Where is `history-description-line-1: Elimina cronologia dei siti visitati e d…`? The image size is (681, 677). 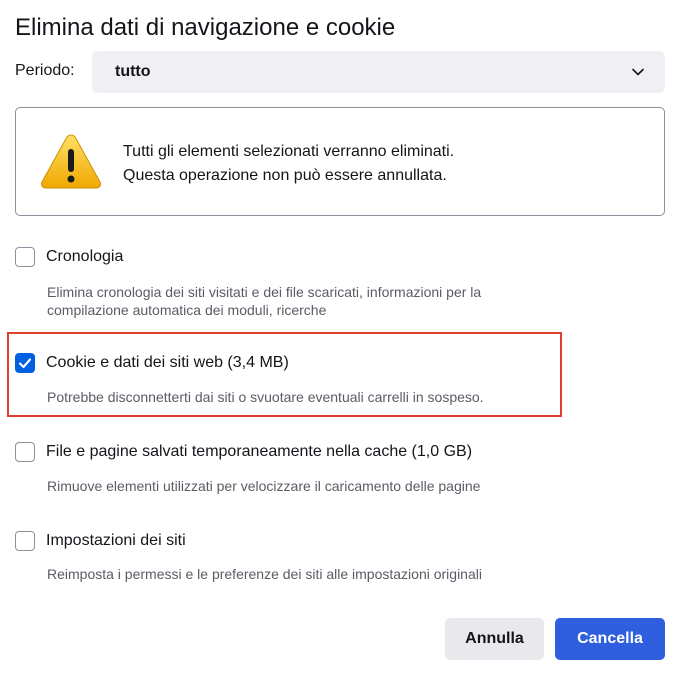 history-description-line-1: Elimina cronologia dei siti visitati e d… is located at coordinates (264, 292).